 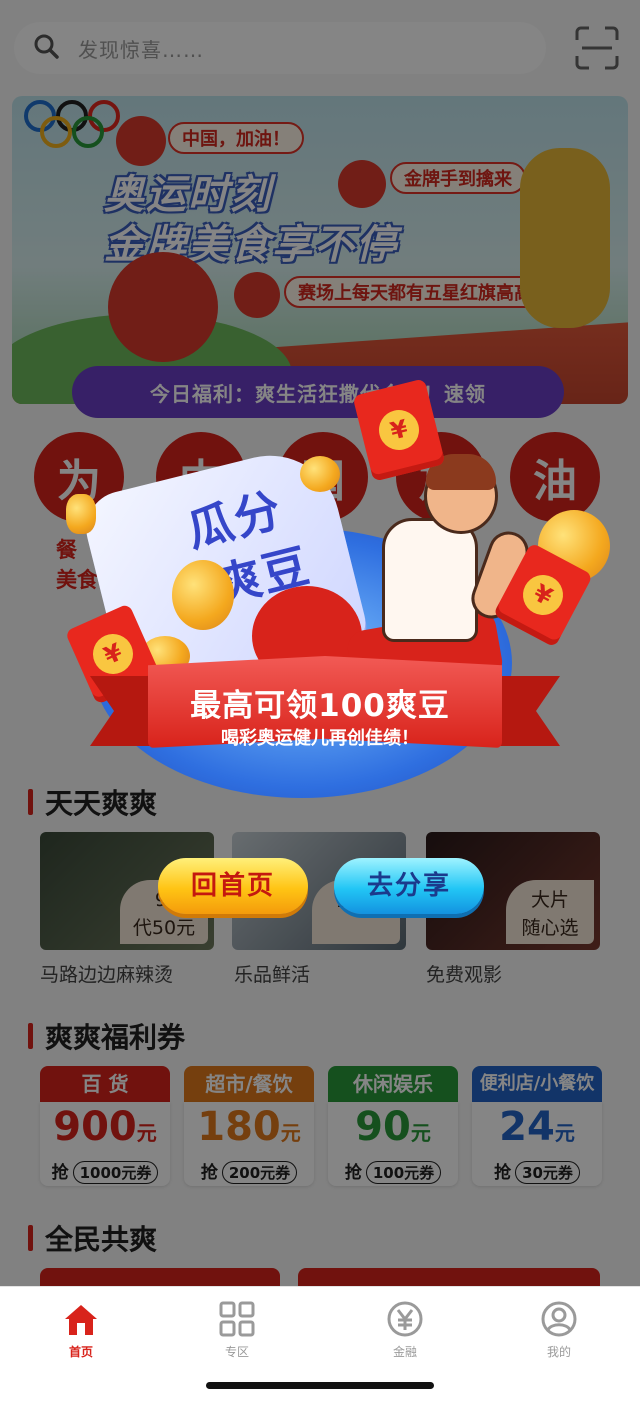 I want to click on tab-zone-label: 专区, so click(x=236, y=1352).